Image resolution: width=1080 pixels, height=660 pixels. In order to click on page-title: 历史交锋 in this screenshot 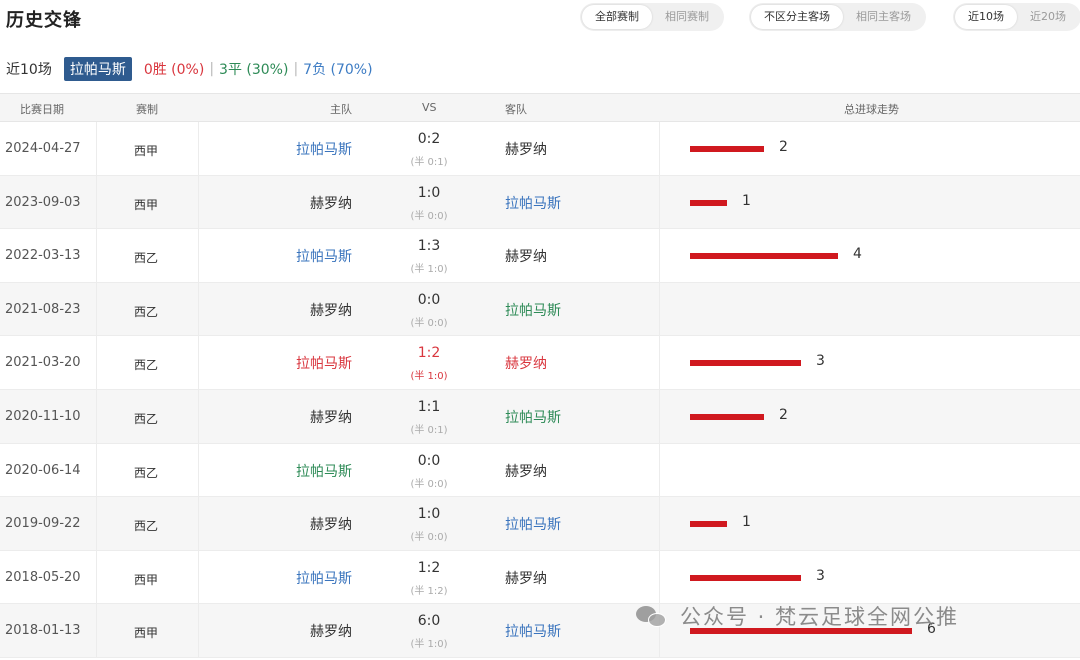, I will do `click(44, 20)`.